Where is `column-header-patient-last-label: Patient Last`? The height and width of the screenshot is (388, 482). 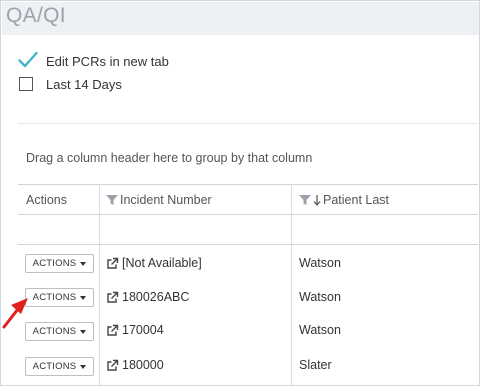
column-header-patient-last-label: Patient Last is located at coordinates (356, 200).